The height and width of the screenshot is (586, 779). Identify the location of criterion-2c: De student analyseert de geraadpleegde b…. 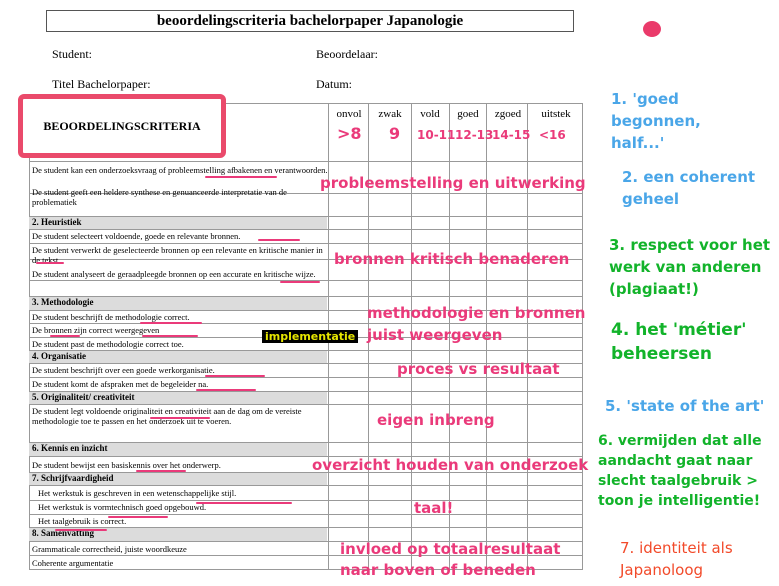
(174, 274).